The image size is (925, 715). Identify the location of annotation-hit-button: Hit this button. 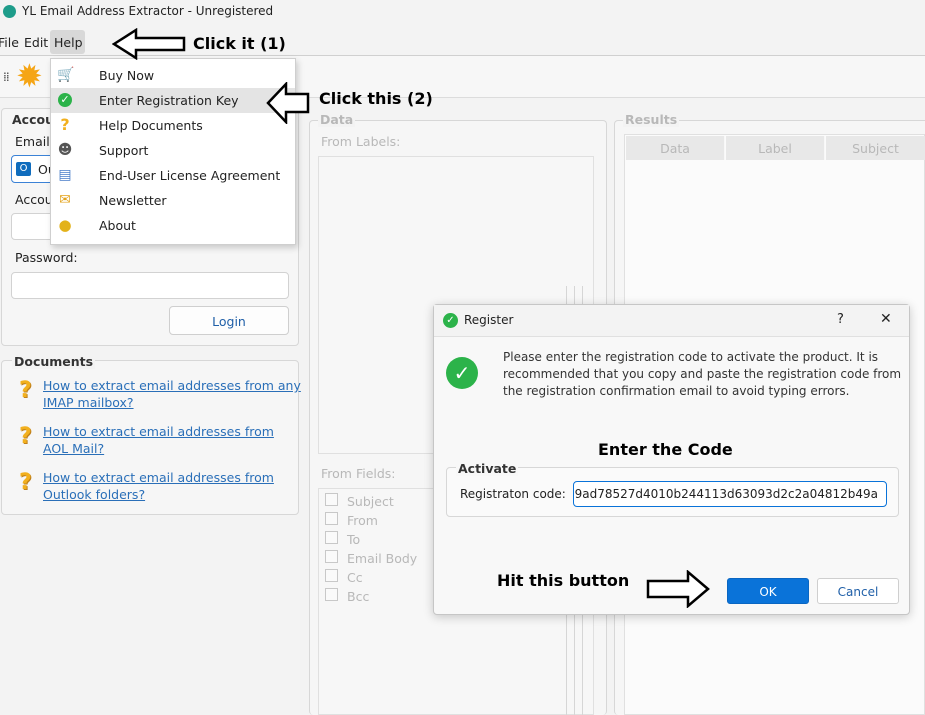
(563, 580).